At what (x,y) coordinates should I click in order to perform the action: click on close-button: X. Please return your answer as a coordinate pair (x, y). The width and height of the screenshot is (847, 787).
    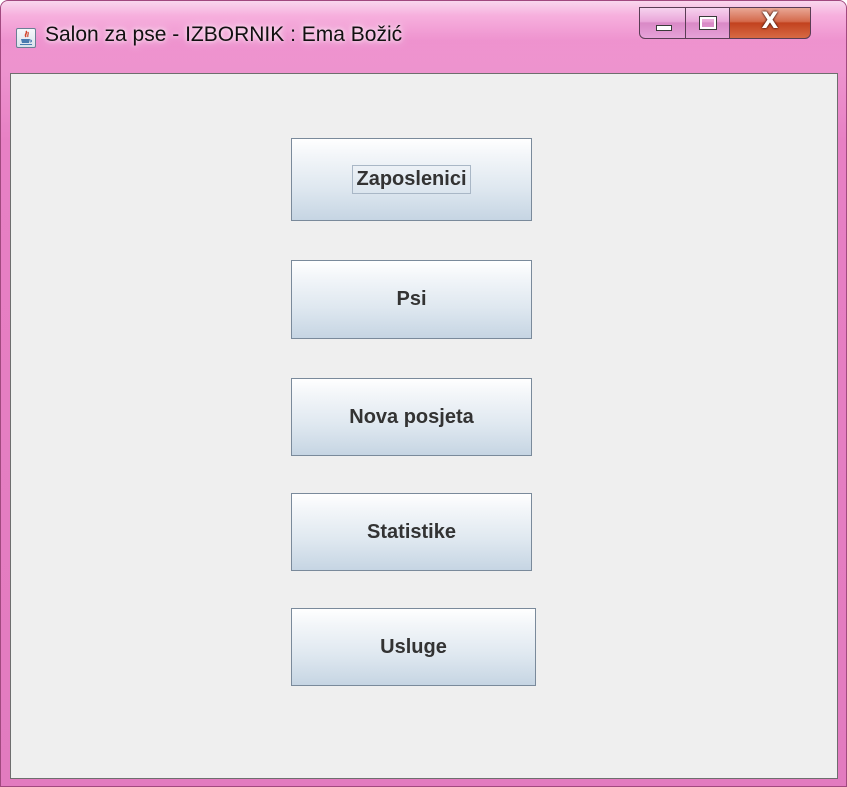
    Looking at the image, I should click on (770, 23).